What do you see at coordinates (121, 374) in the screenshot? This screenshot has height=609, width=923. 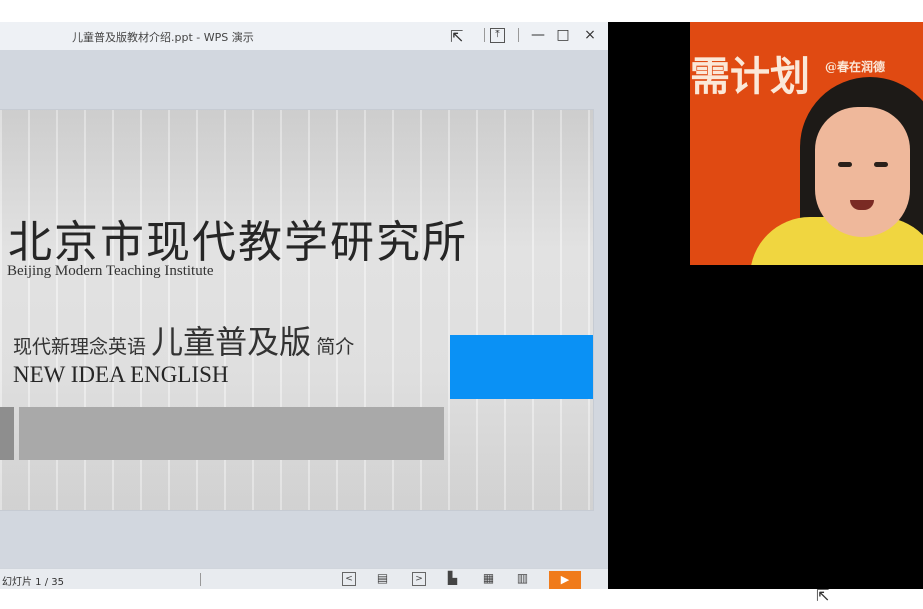 I see `slide-line-2: NEW IDEA ENGLISH` at bounding box center [121, 374].